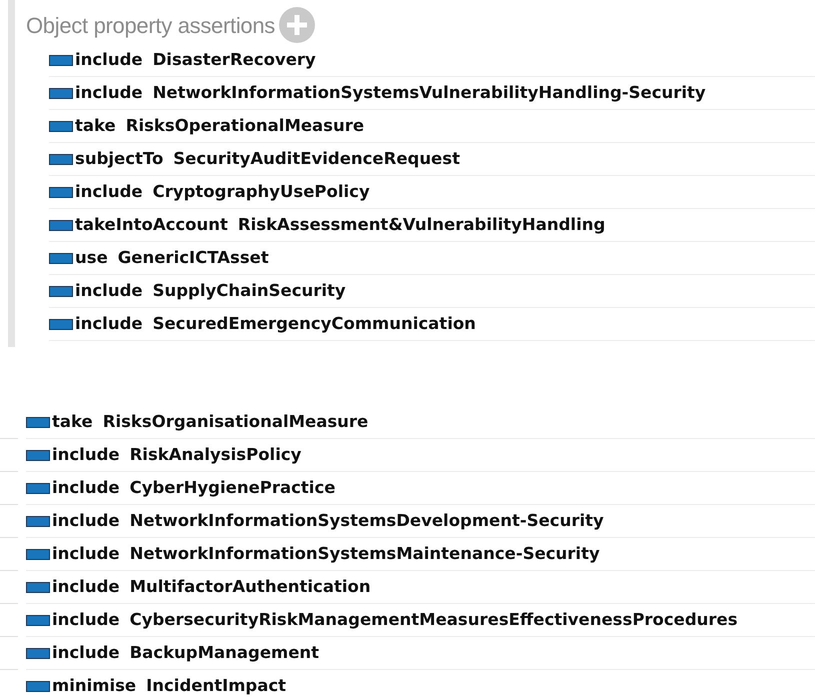 The image size is (815, 698). Describe the element at coordinates (234, 59) in the screenshot. I see `individual-name: DisasterRecovery` at that location.